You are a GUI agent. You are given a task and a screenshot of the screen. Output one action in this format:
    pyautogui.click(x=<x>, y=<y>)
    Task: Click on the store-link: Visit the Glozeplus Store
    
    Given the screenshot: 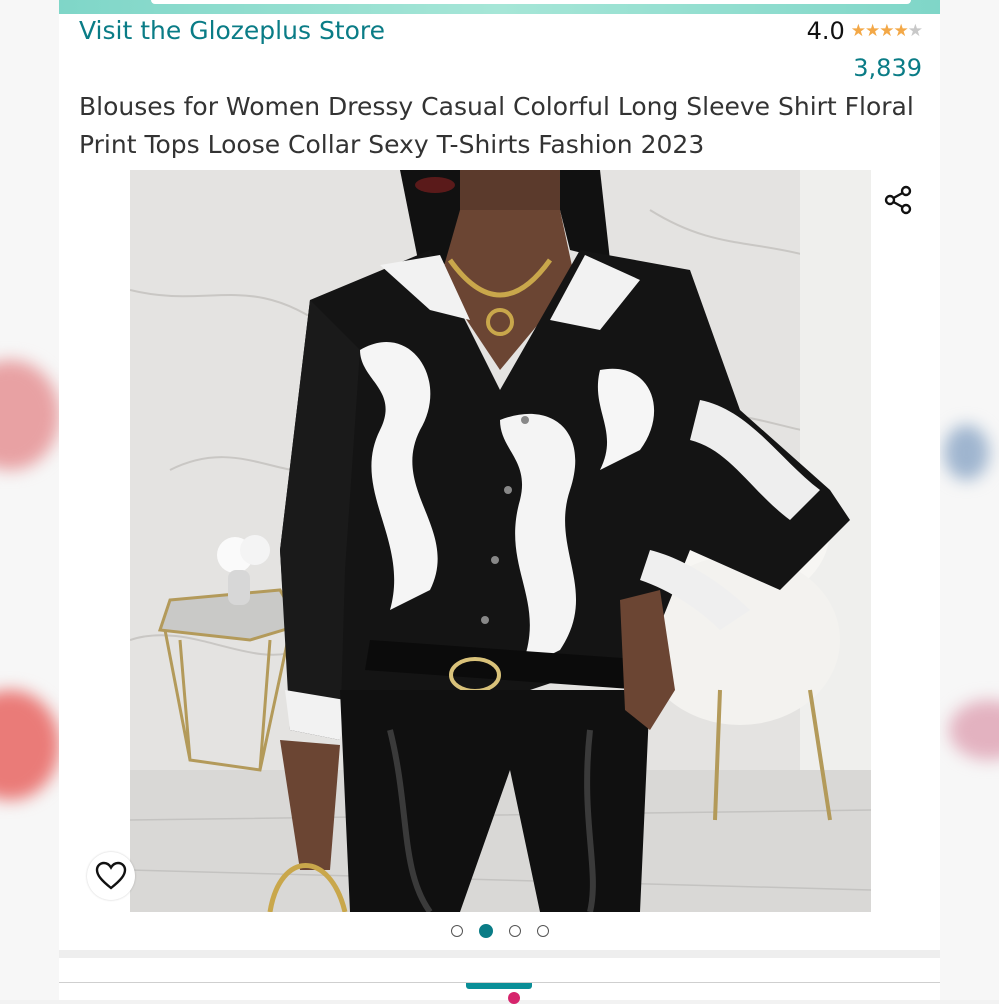 What is the action you would take?
    pyautogui.click(x=232, y=30)
    